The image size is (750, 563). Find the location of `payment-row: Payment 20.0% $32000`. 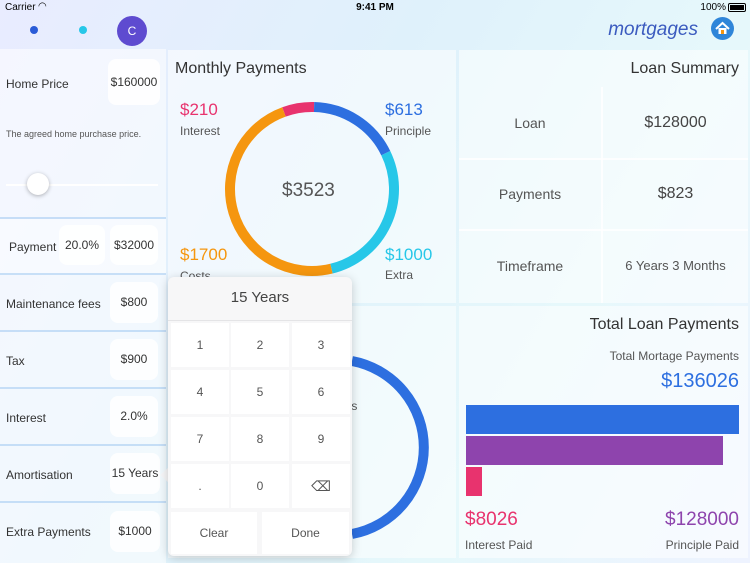

payment-row: Payment 20.0% $32000 is located at coordinates (83, 247).